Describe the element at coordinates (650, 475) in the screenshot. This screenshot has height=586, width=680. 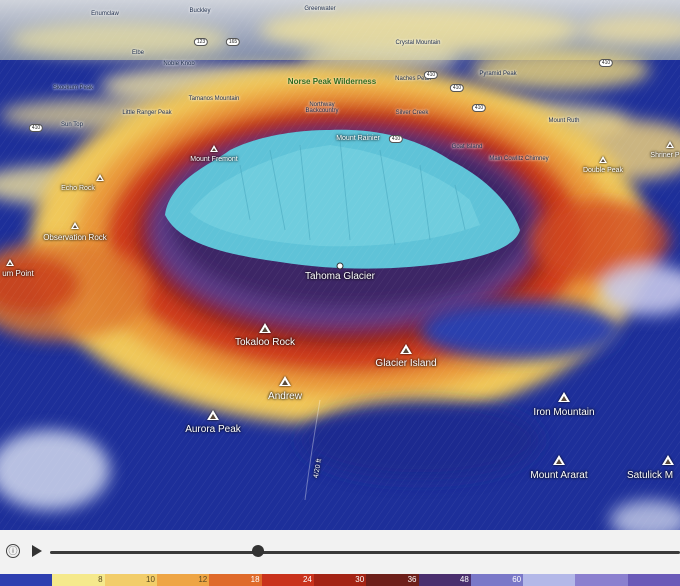
I see `peak-label: Satulick M` at that location.